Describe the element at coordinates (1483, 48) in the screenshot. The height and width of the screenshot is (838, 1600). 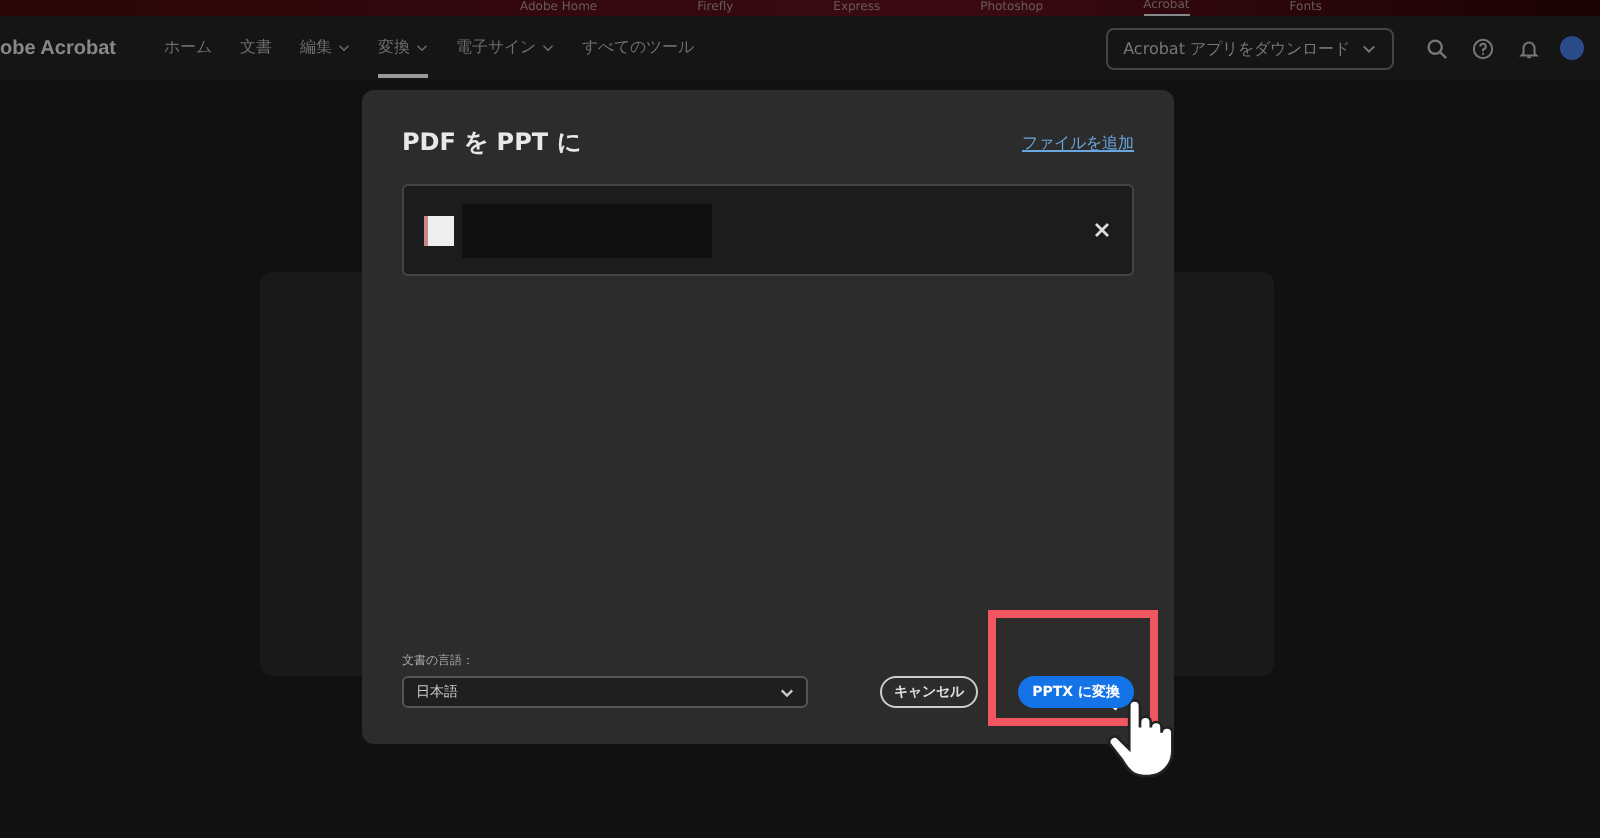
I see `help-icon` at that location.